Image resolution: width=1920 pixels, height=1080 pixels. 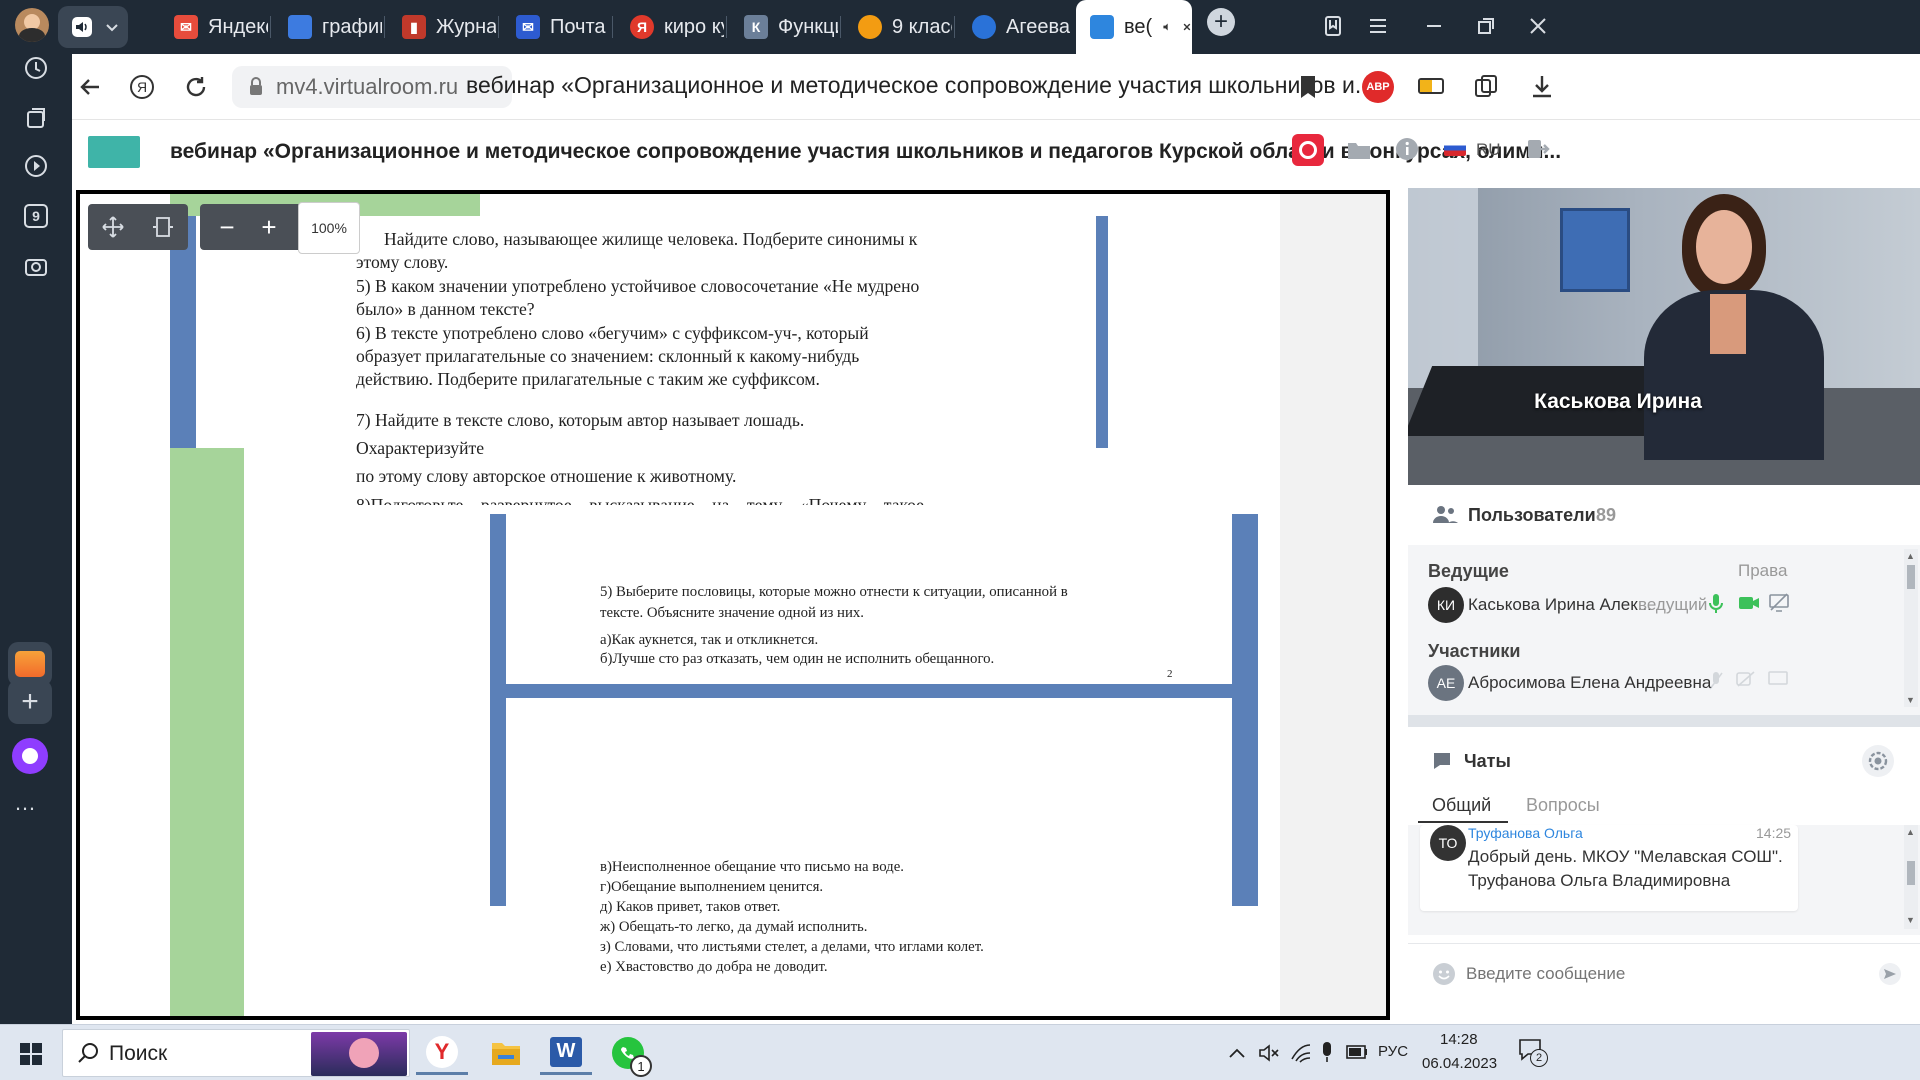 What do you see at coordinates (1589, 683) in the screenshot?
I see `participant-name: Абросимова Елена Андреевна` at bounding box center [1589, 683].